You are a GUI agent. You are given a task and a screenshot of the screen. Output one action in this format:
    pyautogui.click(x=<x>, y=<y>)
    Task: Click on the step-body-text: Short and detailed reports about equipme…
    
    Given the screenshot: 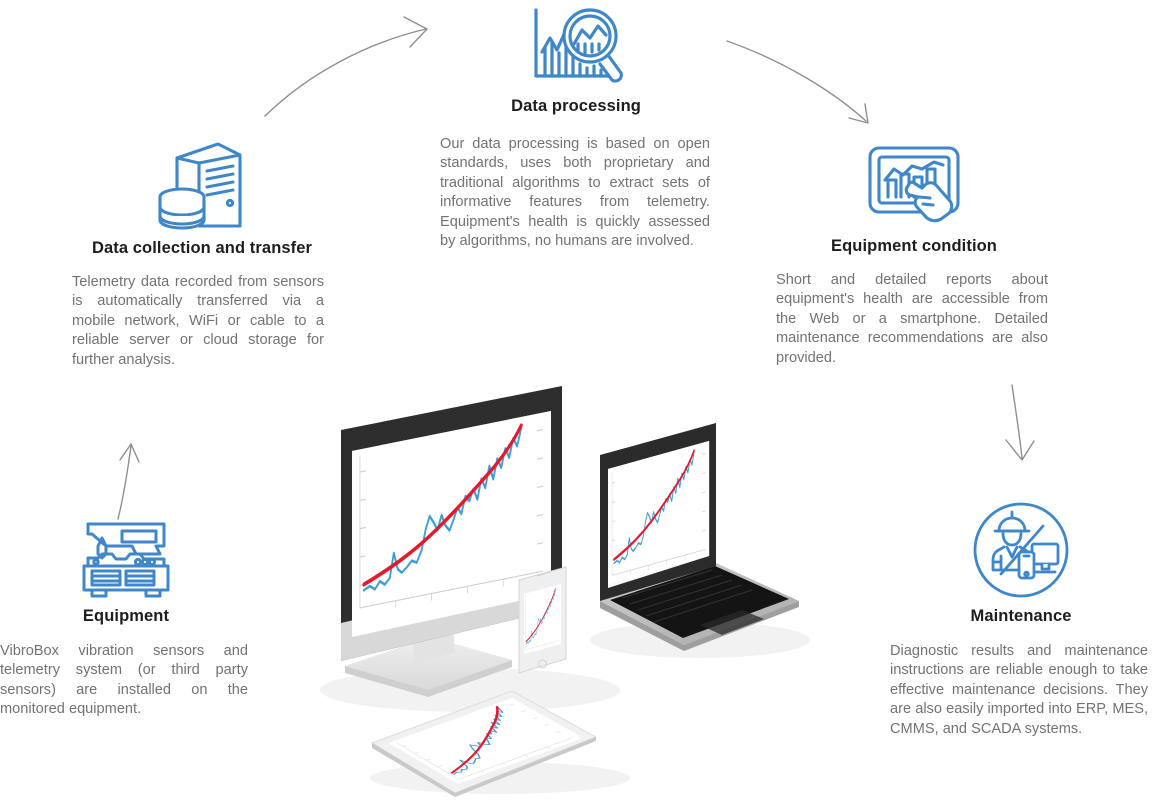 What is the action you would take?
    pyautogui.click(x=912, y=319)
    